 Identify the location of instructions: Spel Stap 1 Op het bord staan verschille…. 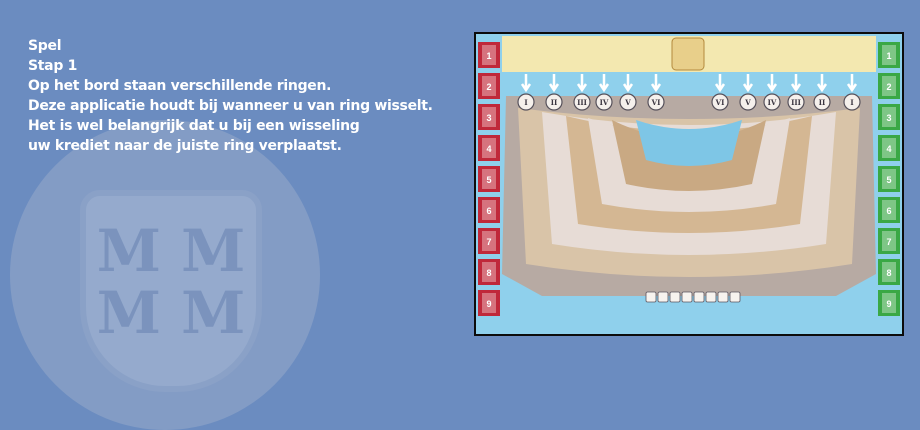
(230, 96).